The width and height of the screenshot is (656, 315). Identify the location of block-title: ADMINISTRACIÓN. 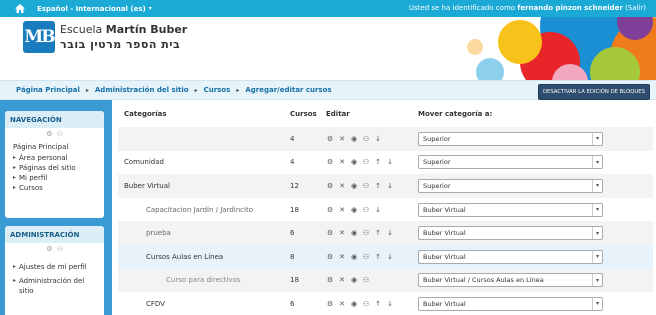
(54, 234).